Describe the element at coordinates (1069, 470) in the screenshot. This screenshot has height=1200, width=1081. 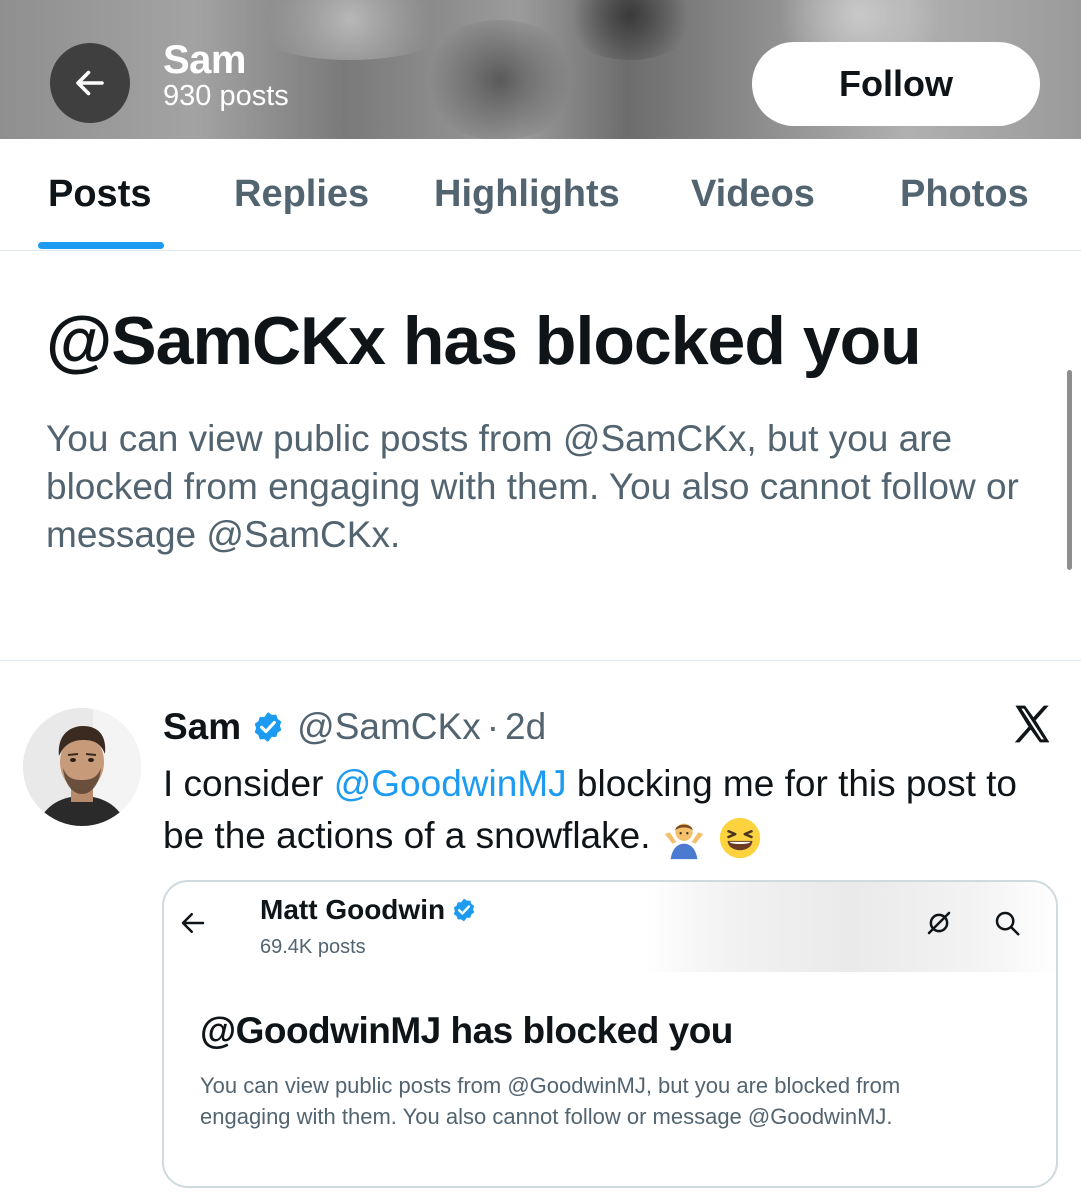
I see `scrollbar` at that location.